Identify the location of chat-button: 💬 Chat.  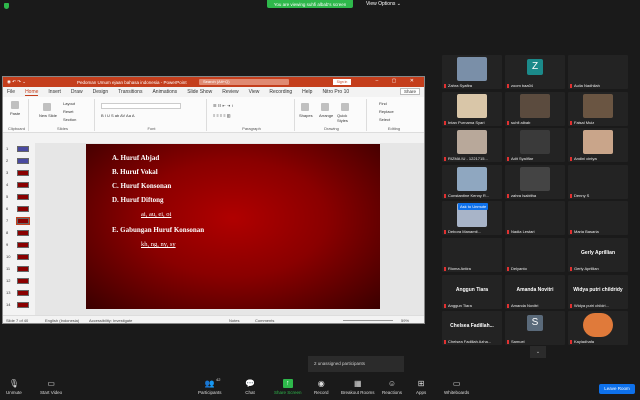
(250, 387).